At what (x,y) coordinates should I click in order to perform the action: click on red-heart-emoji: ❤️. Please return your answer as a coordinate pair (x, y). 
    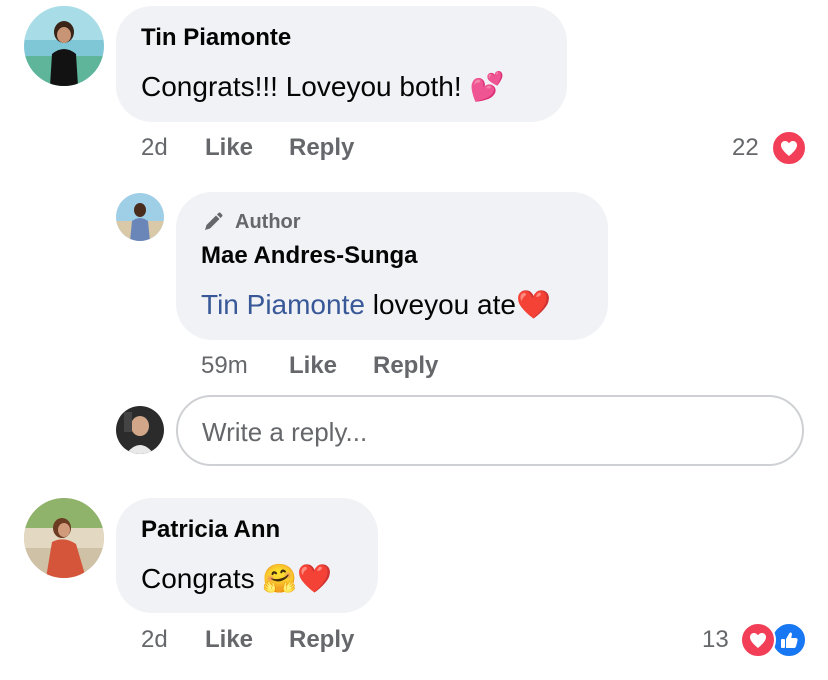
    Looking at the image, I should click on (533, 304).